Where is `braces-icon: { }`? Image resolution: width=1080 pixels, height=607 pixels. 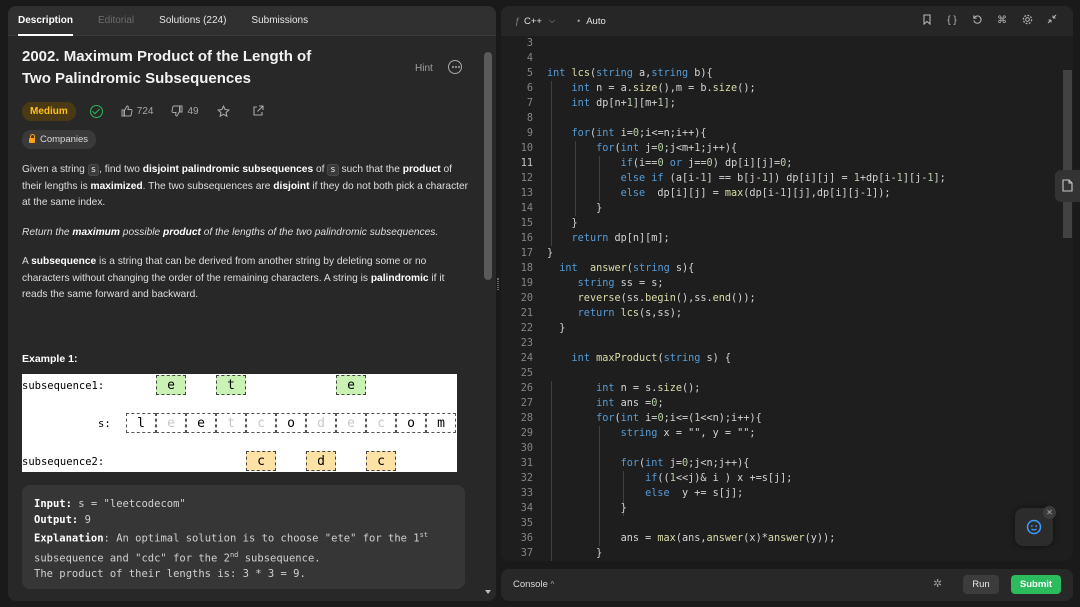 braces-icon: { } is located at coordinates (952, 21).